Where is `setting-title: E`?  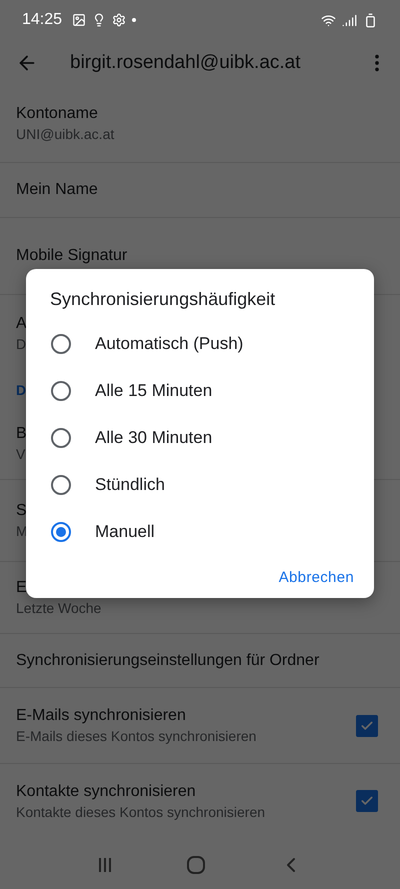
setting-title: E is located at coordinates (21, 588).